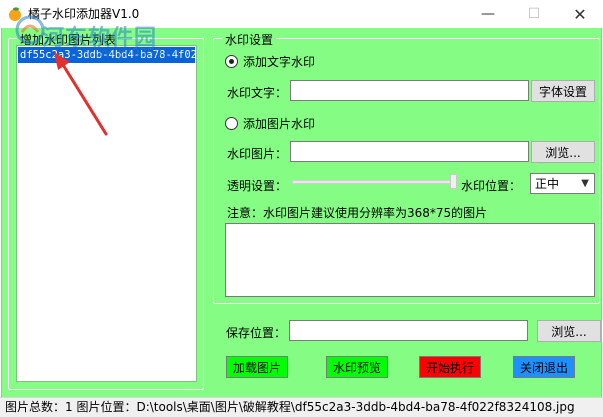  I want to click on image-watermark-radio: 添加图片水印, so click(270, 123).